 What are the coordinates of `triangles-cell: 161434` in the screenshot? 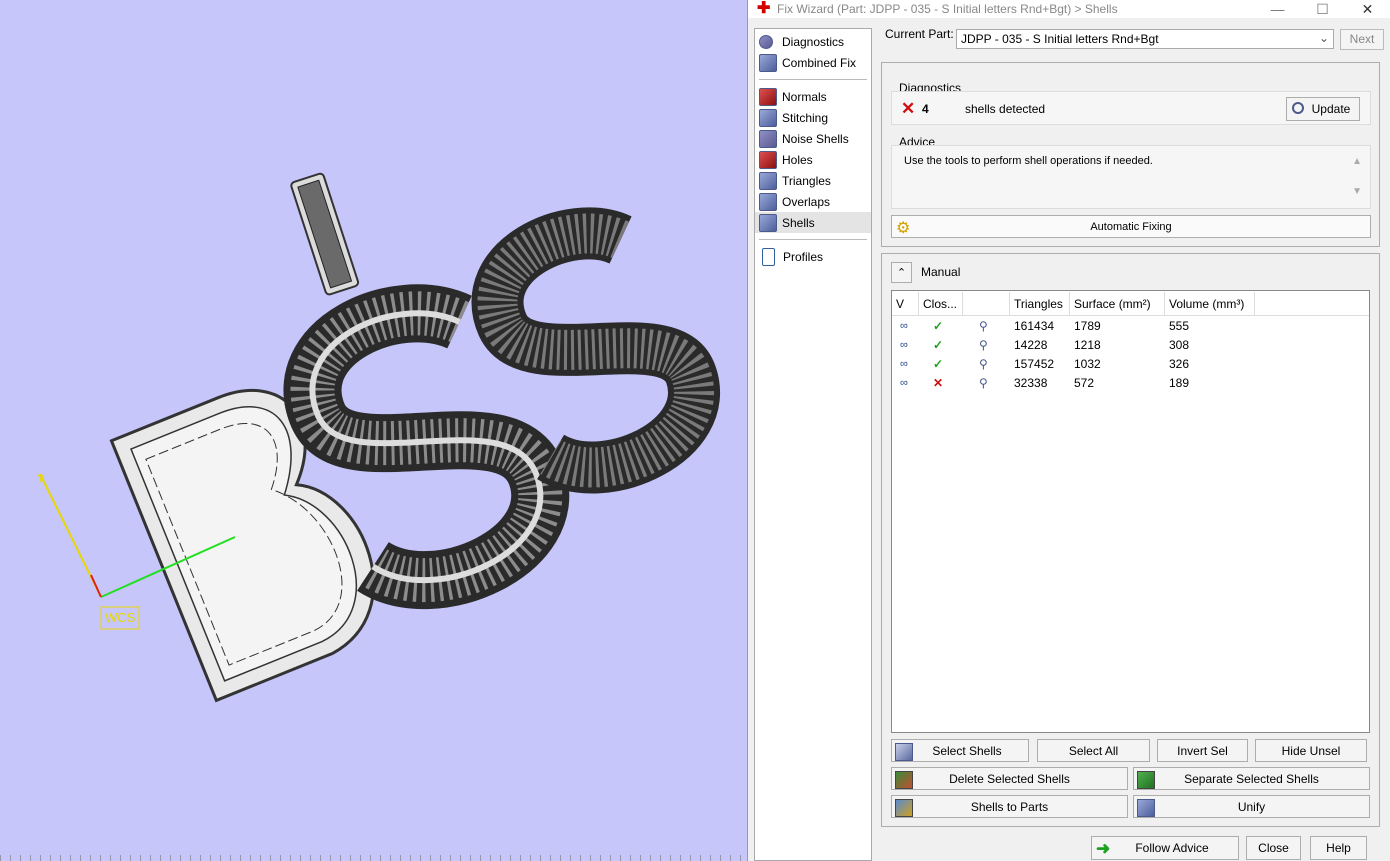 It's located at (1034, 325).